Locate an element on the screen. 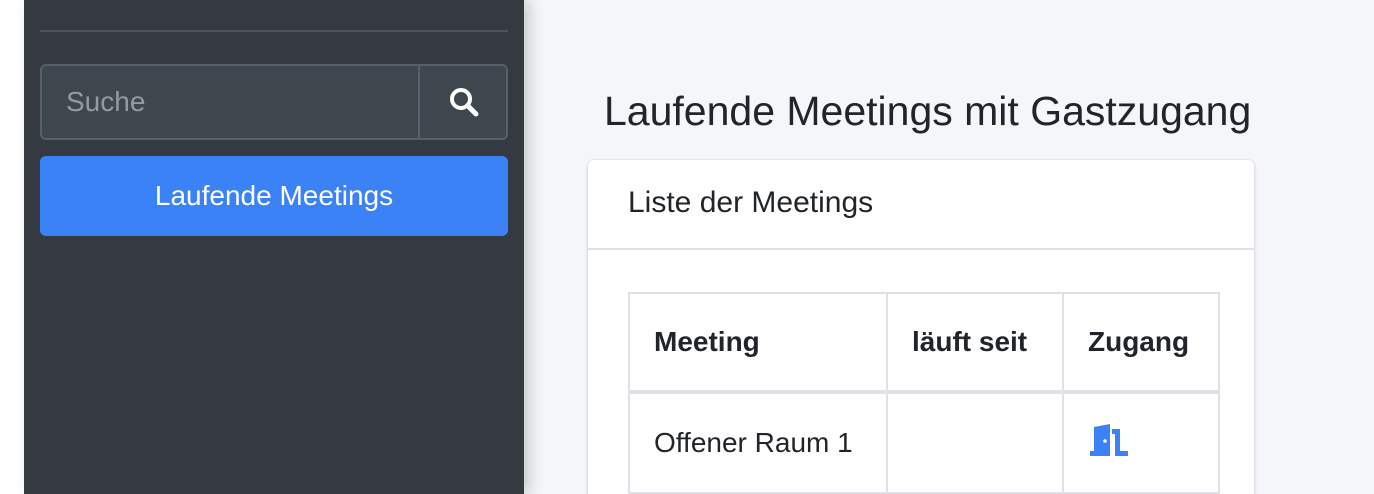 The height and width of the screenshot is (494, 1374). sidebar-item-laufende-meetings: Laufende Meetings is located at coordinates (274, 196).